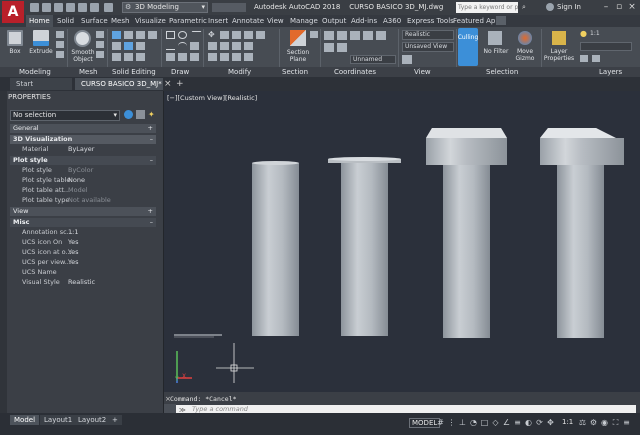 This screenshot has height=435, width=640. Describe the element at coordinates (295, 72) in the screenshot. I see `panel-label-section: Section` at that location.